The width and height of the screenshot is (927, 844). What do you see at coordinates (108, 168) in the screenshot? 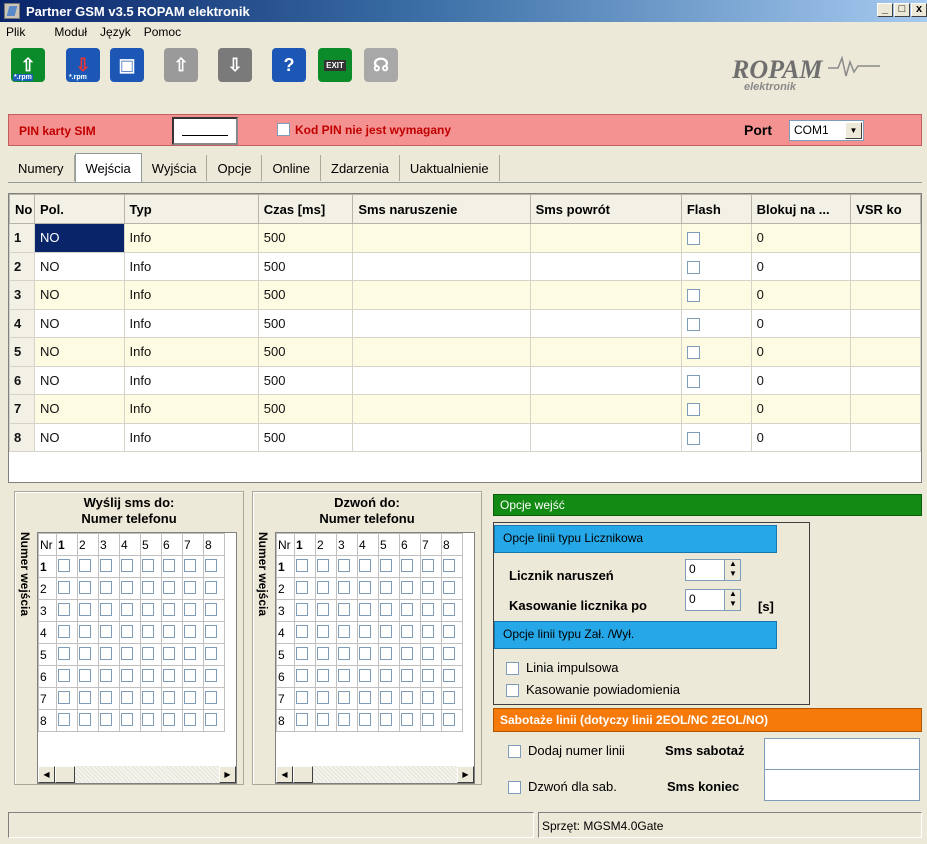
I see `tab-wejscia: Wejścia` at bounding box center [108, 168].